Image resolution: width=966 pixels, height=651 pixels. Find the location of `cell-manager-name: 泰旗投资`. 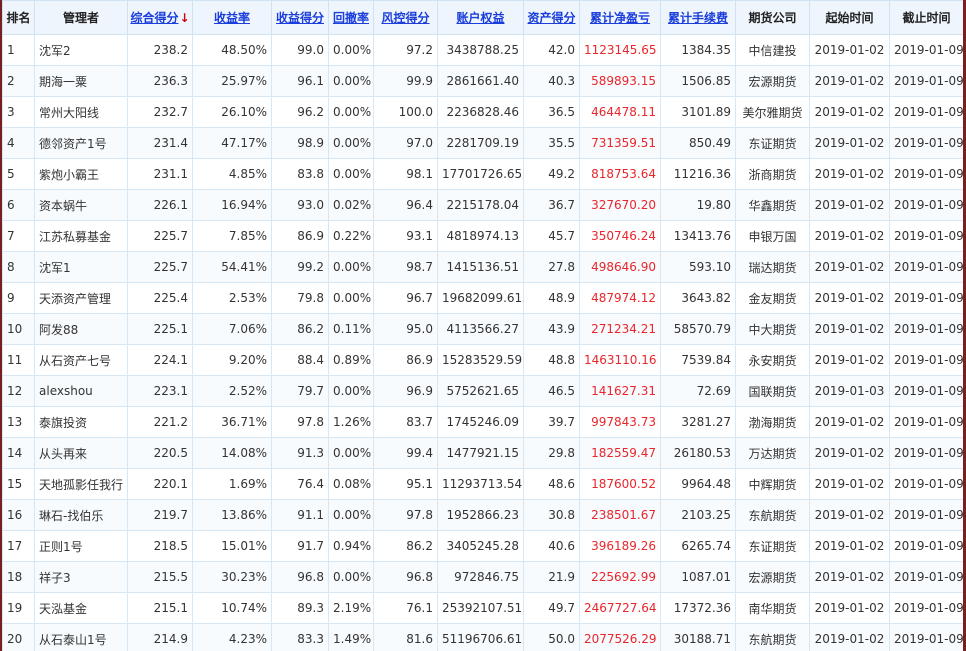

cell-manager-name: 泰旗投资 is located at coordinates (81, 422).